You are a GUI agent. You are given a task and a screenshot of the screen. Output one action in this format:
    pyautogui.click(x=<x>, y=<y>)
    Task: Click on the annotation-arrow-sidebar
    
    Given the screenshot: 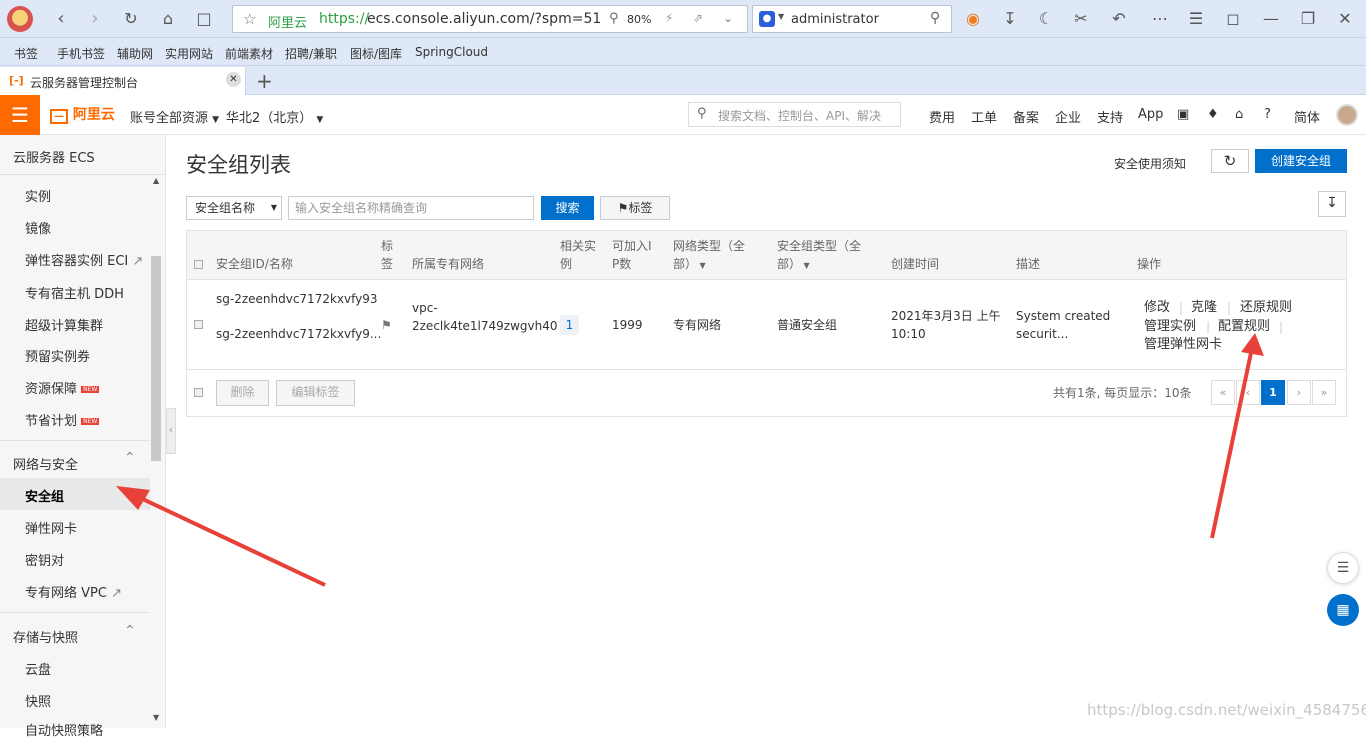 What is the action you would take?
    pyautogui.click(x=228, y=539)
    